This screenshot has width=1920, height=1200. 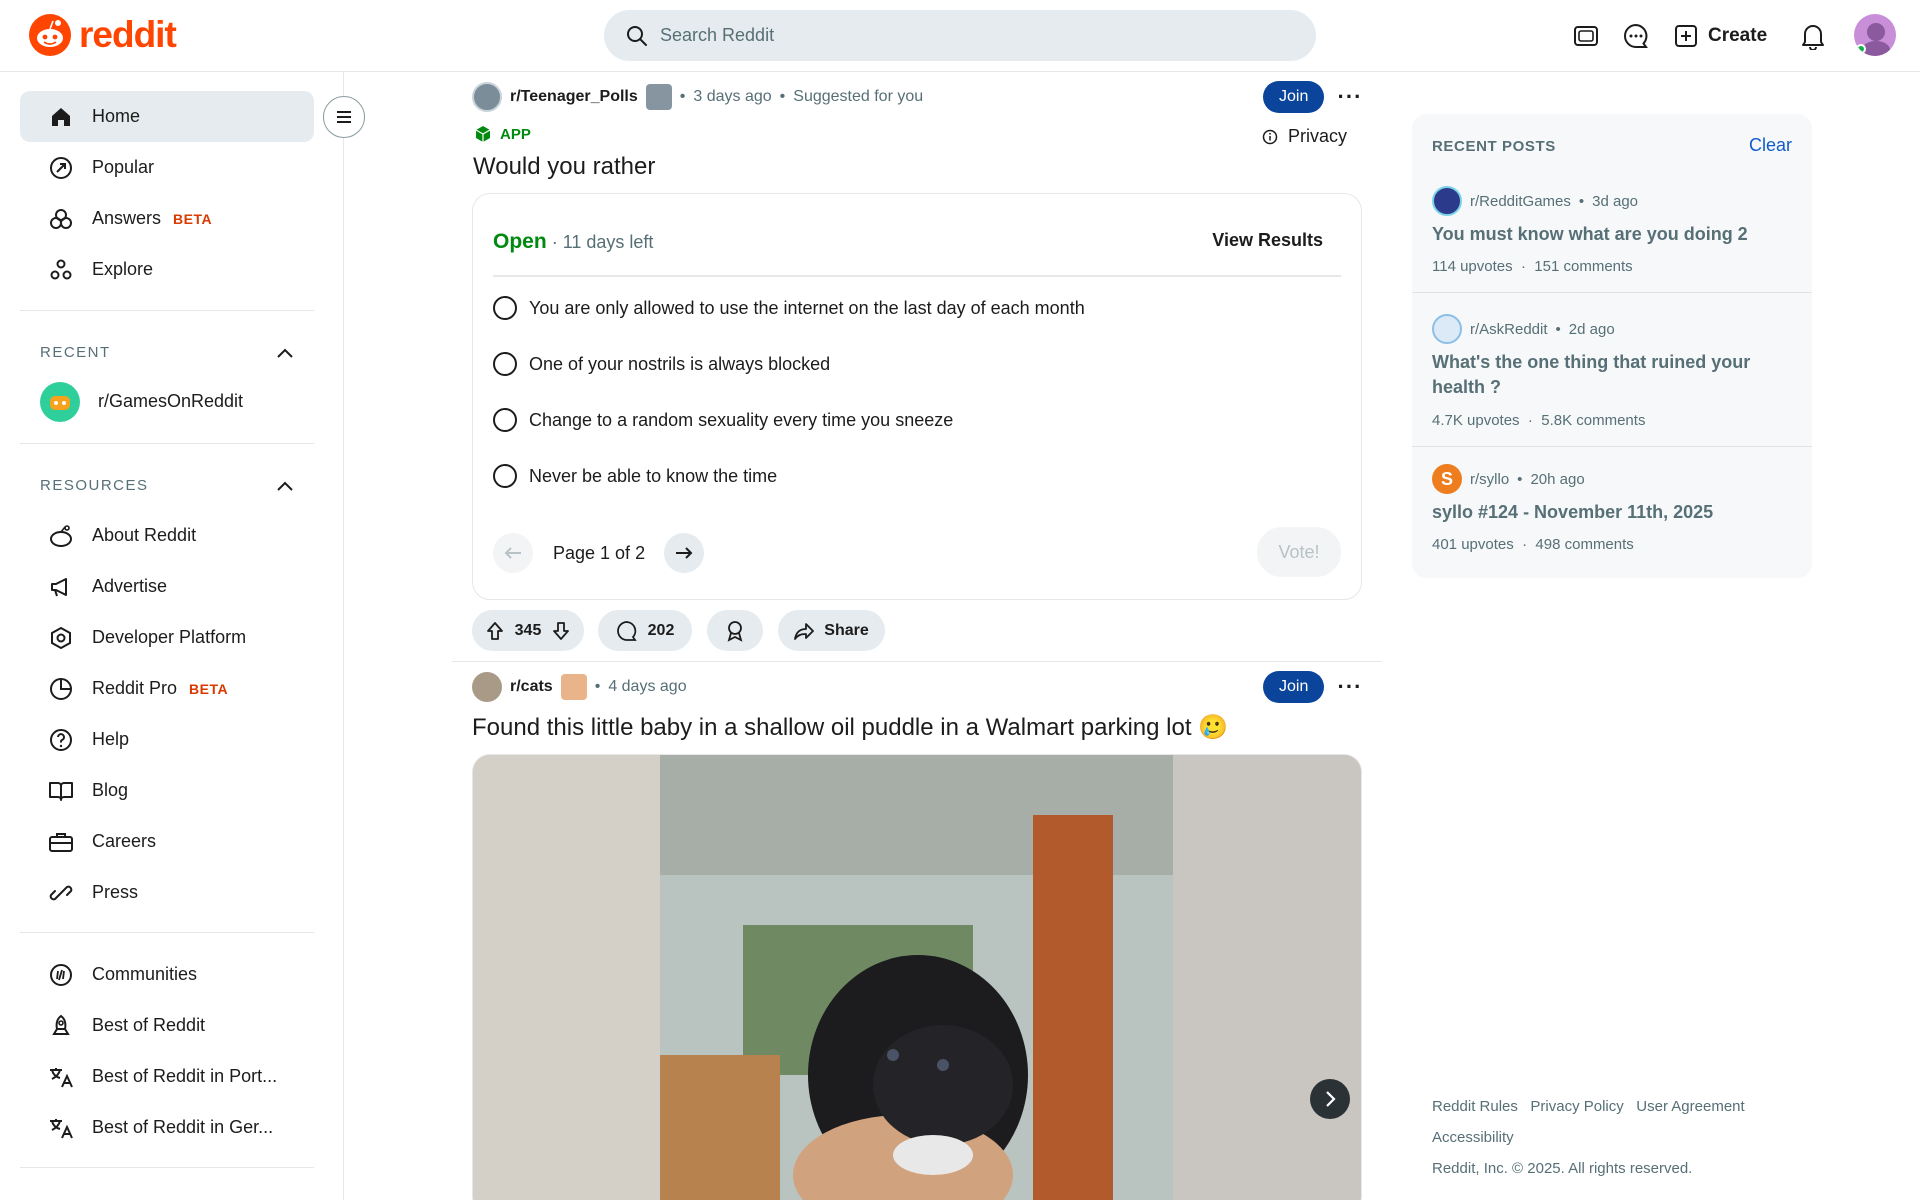 What do you see at coordinates (1520, 201) in the screenshot?
I see `recent-post-subreddit: r/RedditGames` at bounding box center [1520, 201].